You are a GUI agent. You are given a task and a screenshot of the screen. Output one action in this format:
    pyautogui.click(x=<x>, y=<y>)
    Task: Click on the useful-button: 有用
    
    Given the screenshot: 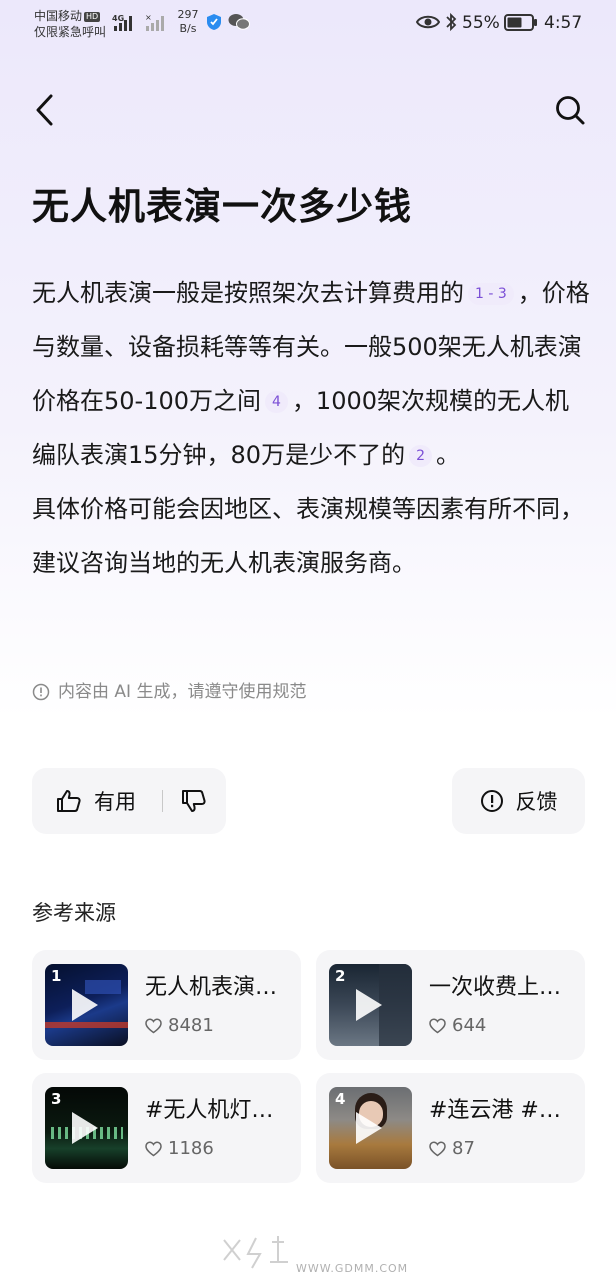 What is the action you would take?
    pyautogui.click(x=97, y=801)
    